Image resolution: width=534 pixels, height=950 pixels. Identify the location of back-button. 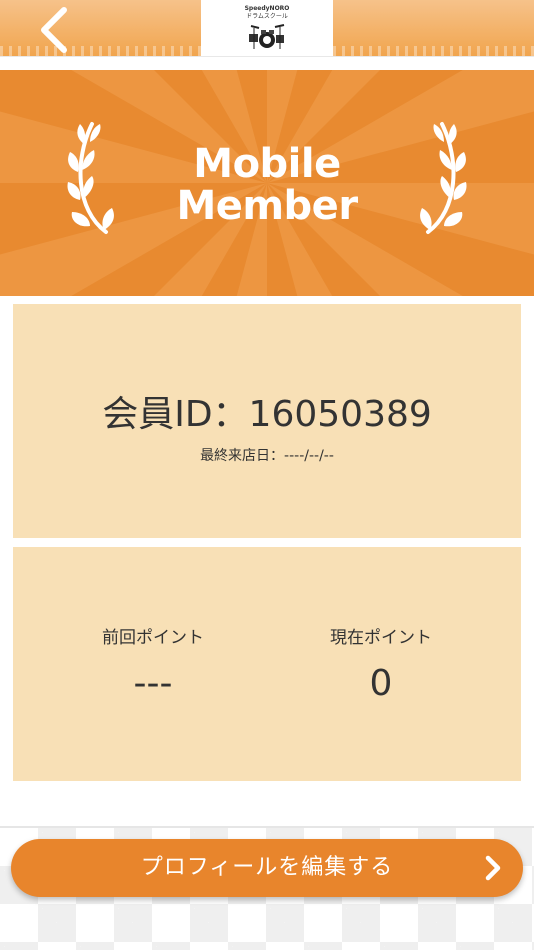
(55, 28).